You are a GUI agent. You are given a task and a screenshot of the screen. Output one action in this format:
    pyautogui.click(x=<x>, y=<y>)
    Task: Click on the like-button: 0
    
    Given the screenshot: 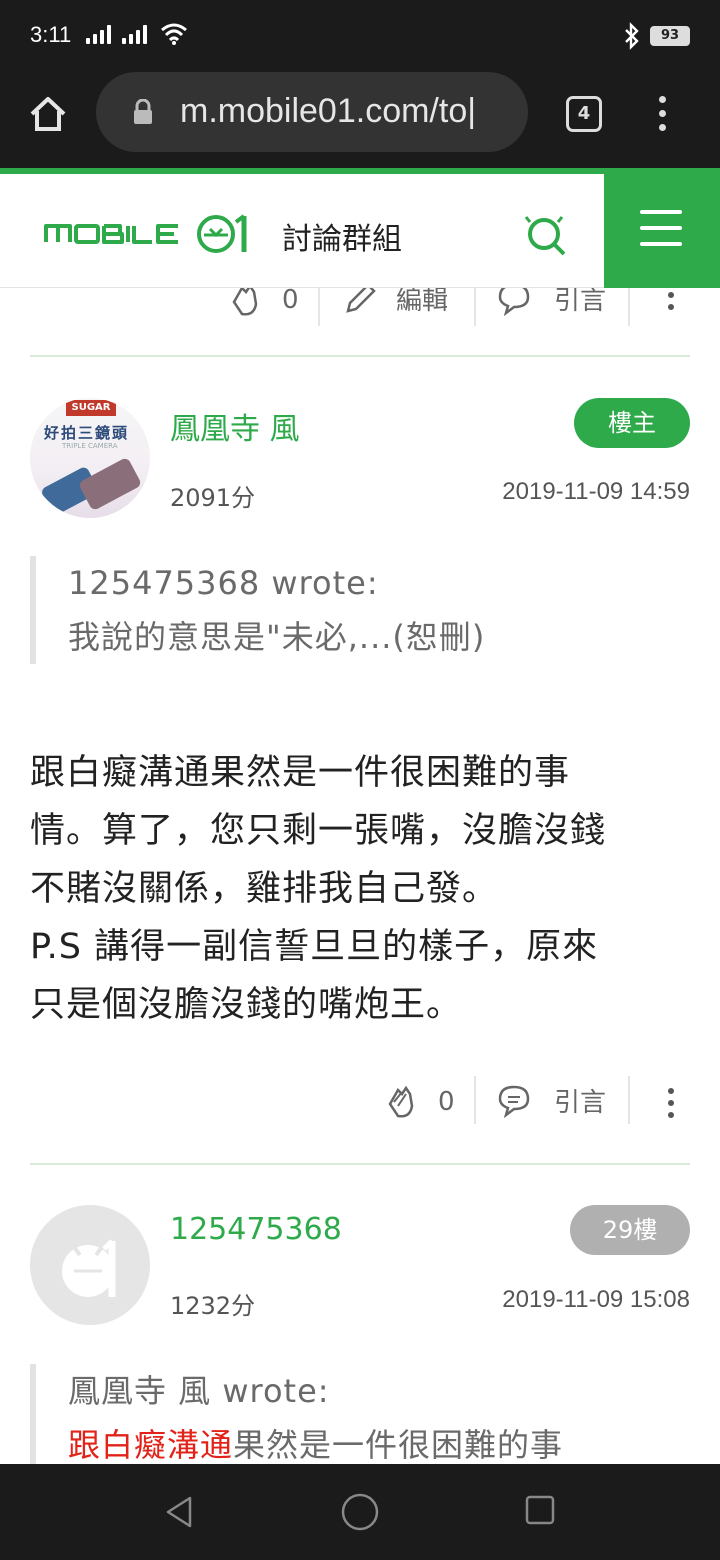 What is the action you would take?
    pyautogui.click(x=417, y=1102)
    